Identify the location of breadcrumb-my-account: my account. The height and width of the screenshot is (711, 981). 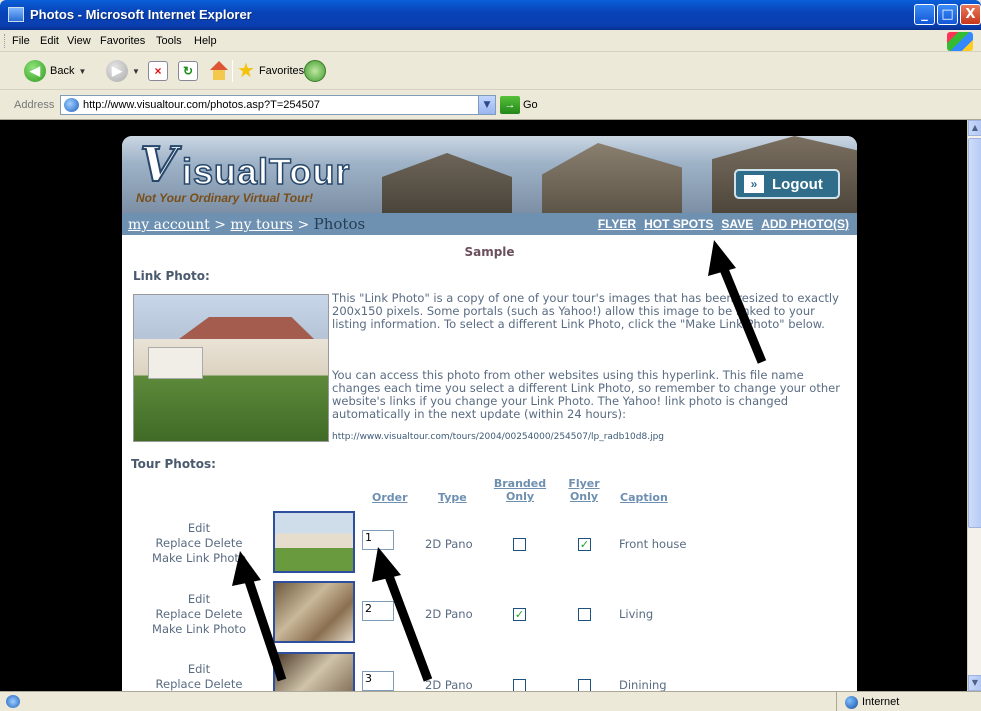
(169, 225).